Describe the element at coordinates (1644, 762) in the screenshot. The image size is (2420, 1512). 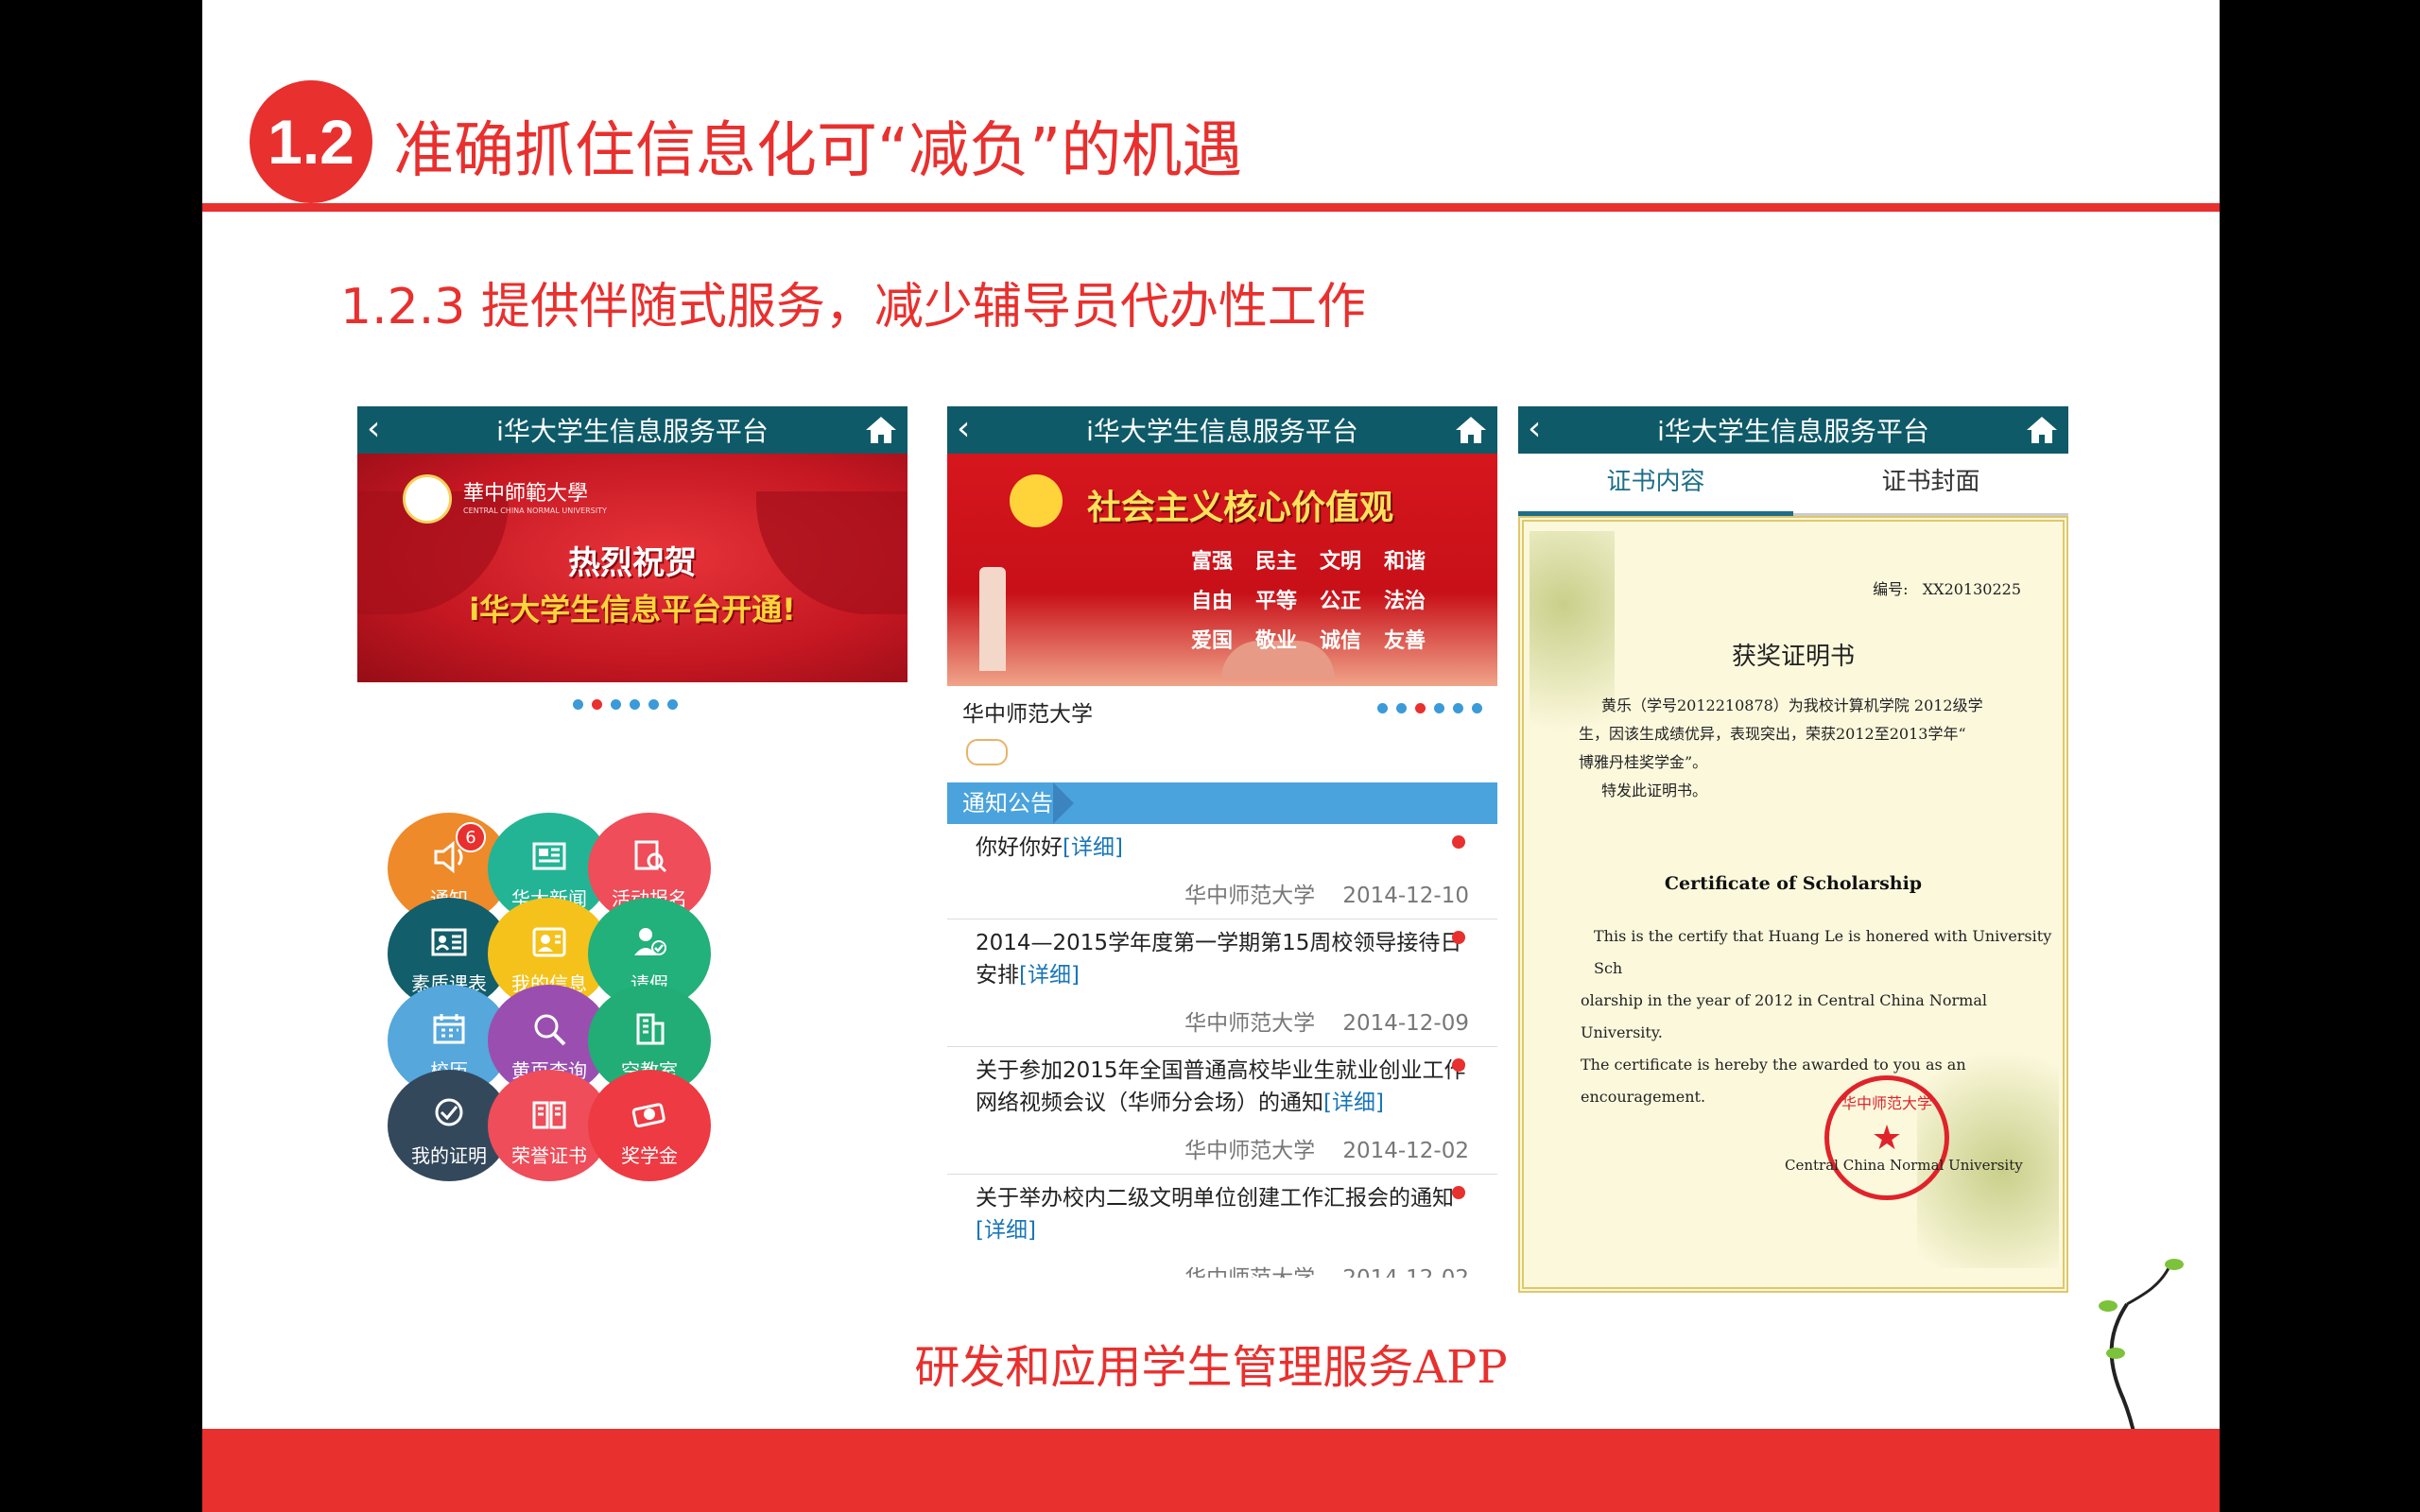
I see `cert-line-cn: 博雅丹桂奖学金”。` at that location.